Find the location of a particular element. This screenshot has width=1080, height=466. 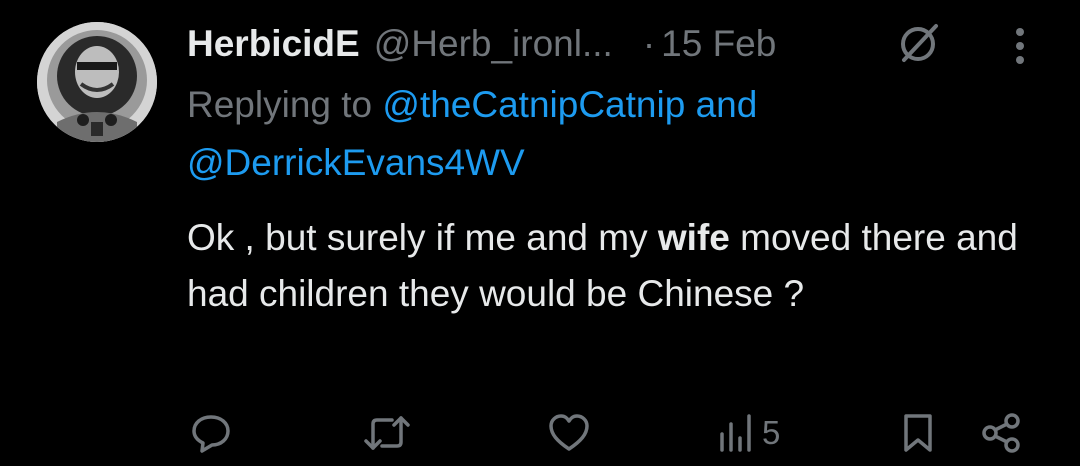

heart-icon is located at coordinates (569, 432).